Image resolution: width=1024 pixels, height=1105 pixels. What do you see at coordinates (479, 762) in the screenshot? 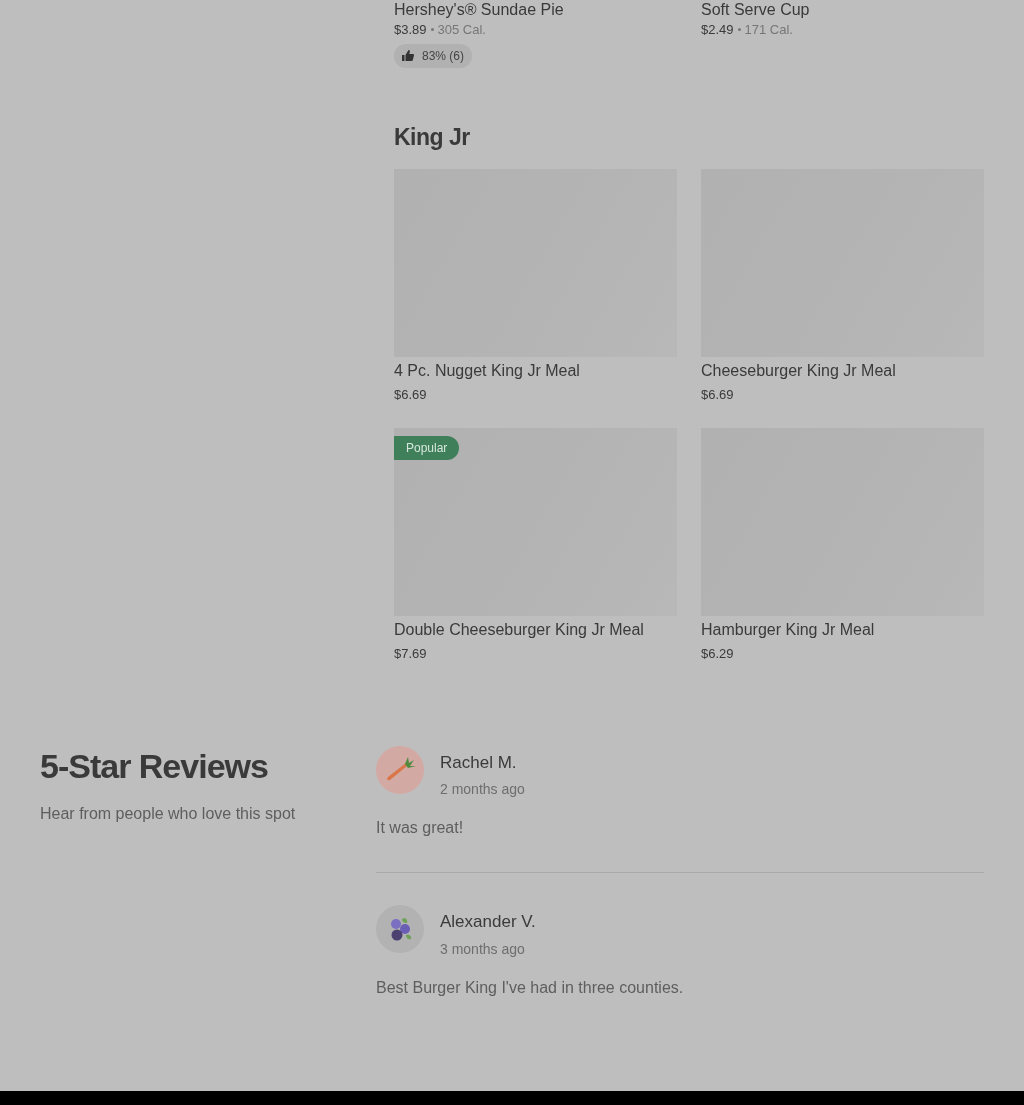
I see `review-author: Rachel M.` at bounding box center [479, 762].